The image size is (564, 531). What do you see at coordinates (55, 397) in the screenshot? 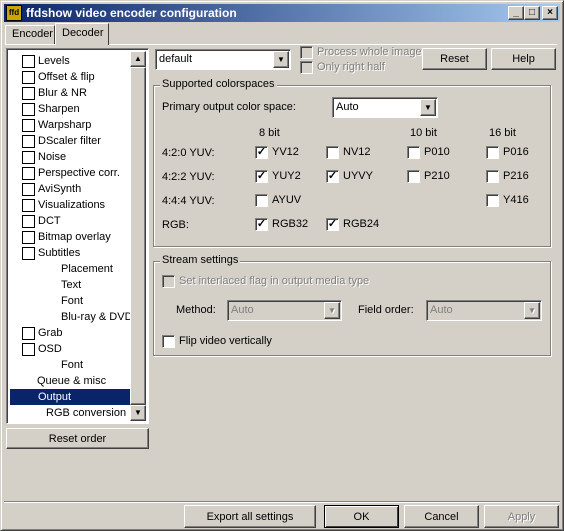
I see `tree-item-label: Output` at bounding box center [55, 397].